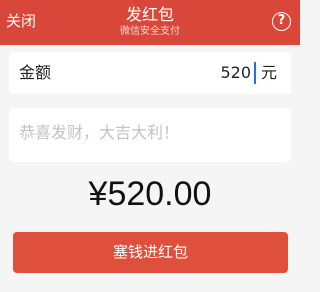 This screenshot has width=320, height=292. What do you see at coordinates (150, 73) in the screenshot?
I see `amount-field: 金额 520 元` at bounding box center [150, 73].